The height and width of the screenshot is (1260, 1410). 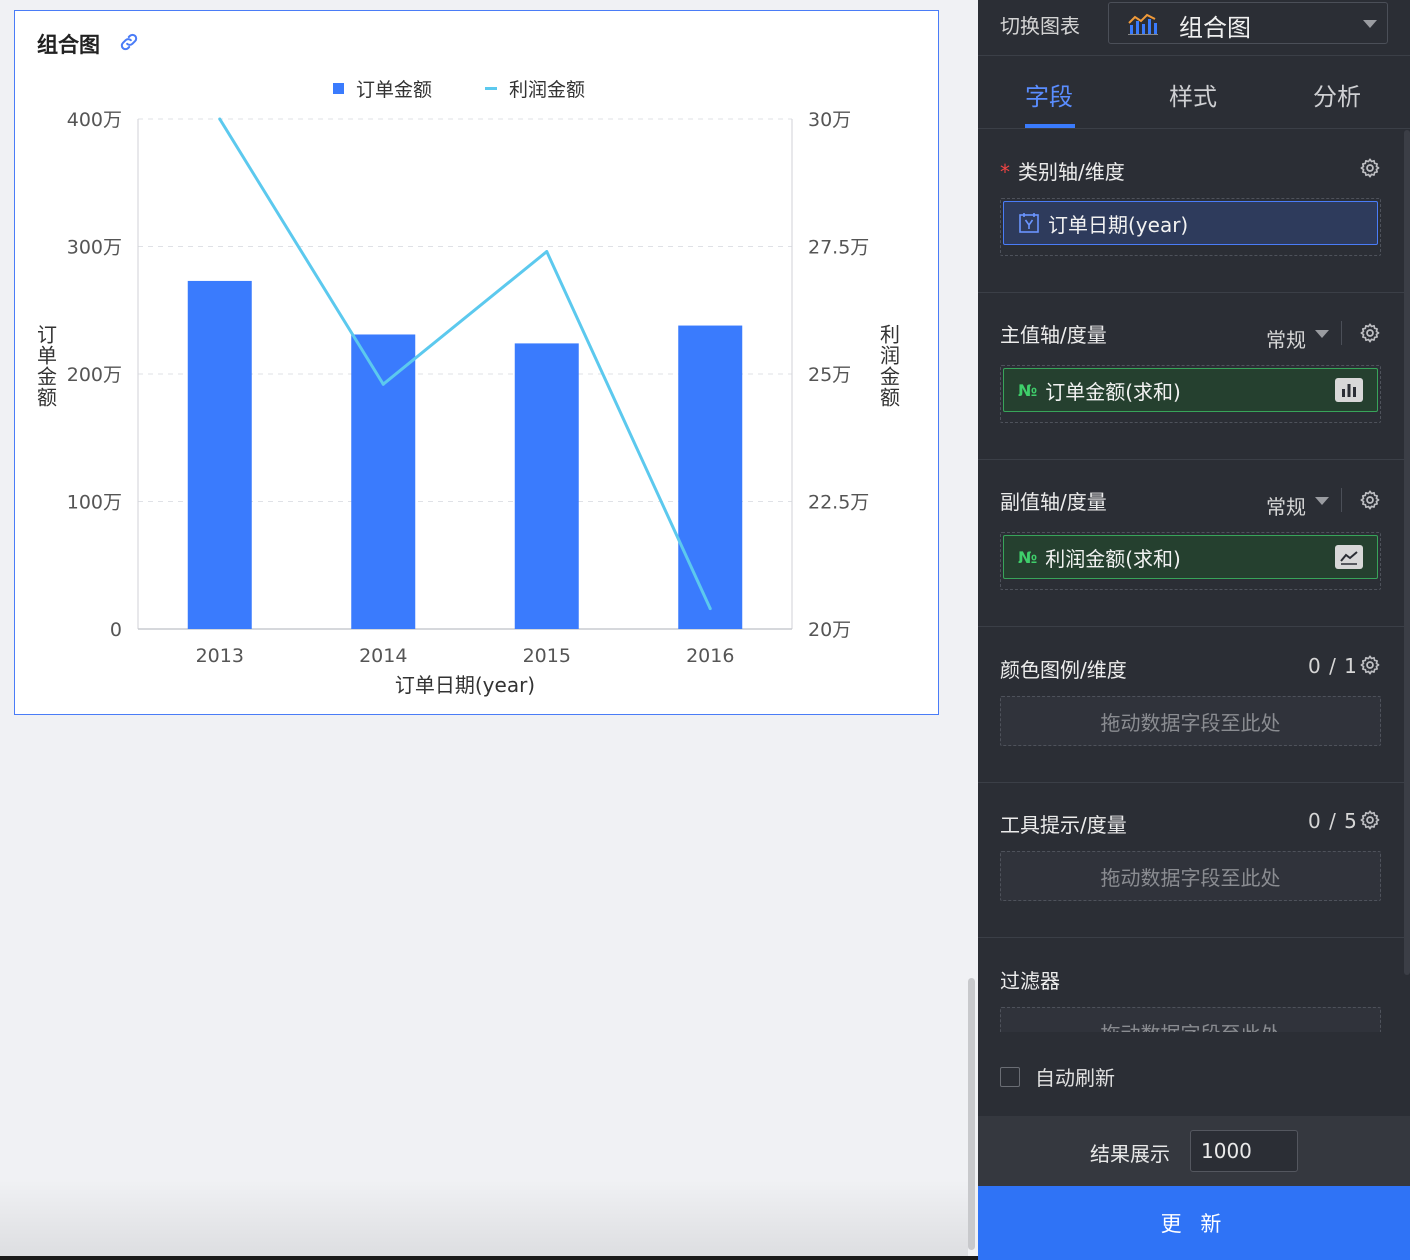 What do you see at coordinates (1075, 1078) in the screenshot?
I see `auto-refresh-label: 自动刷新` at bounding box center [1075, 1078].